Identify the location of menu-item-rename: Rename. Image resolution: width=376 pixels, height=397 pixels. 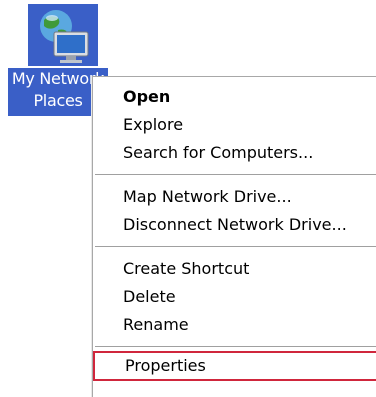
(156, 325).